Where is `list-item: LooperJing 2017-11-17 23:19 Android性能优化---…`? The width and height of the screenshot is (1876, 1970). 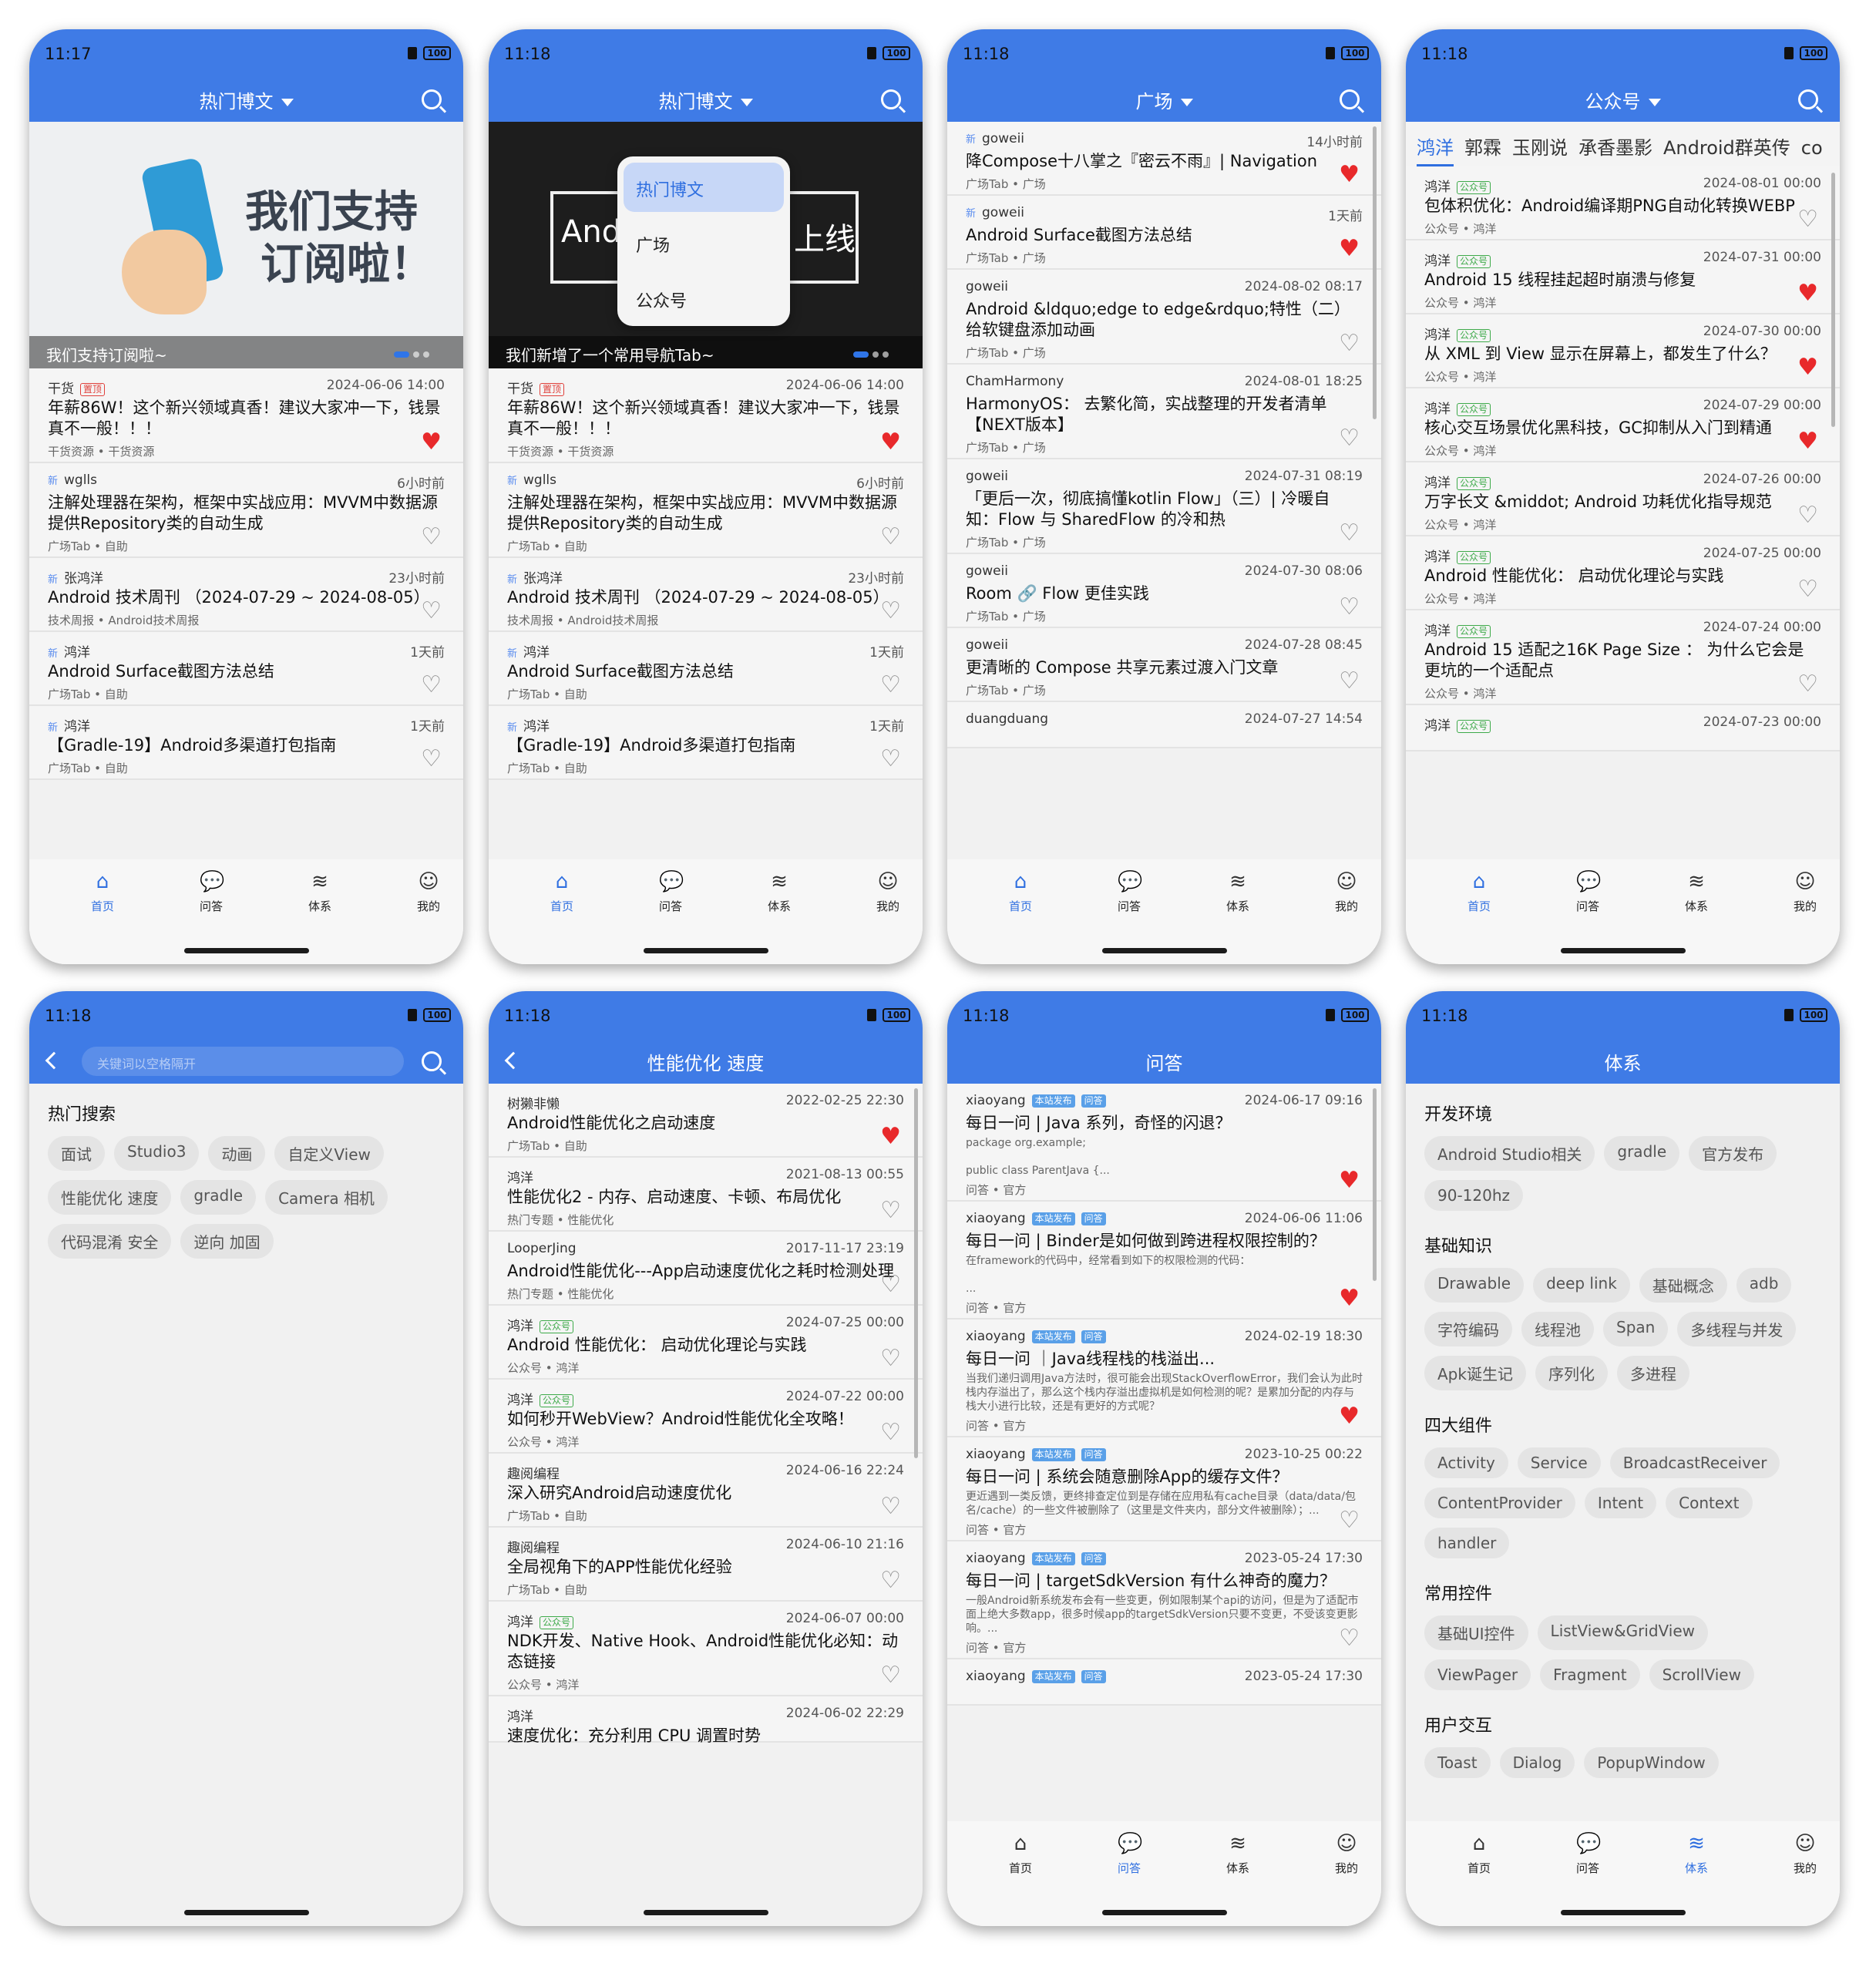
list-item: LooperJing 2017-11-17 23:19 Android性能优化---… is located at coordinates (706, 1269).